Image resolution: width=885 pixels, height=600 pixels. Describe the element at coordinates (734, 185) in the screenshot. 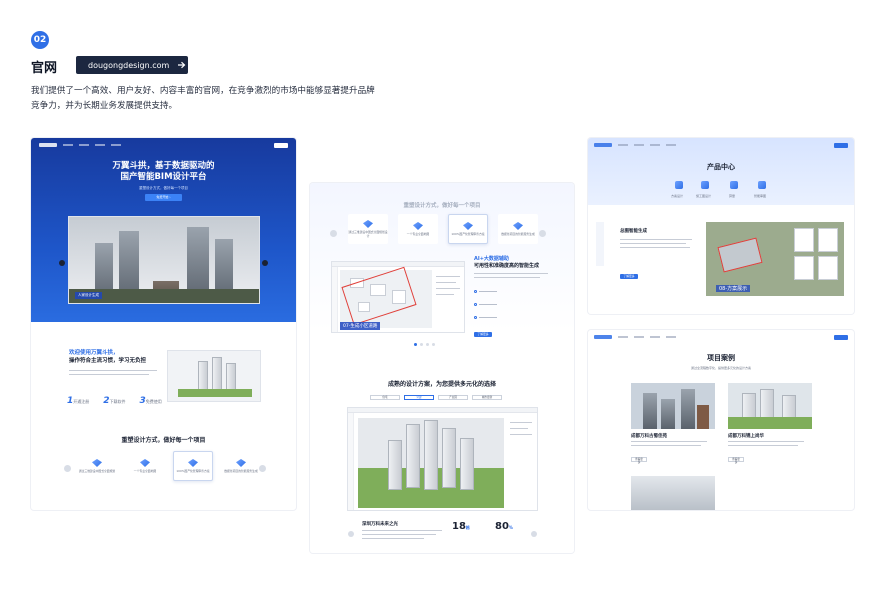

I see `tab-icon-quantity` at that location.